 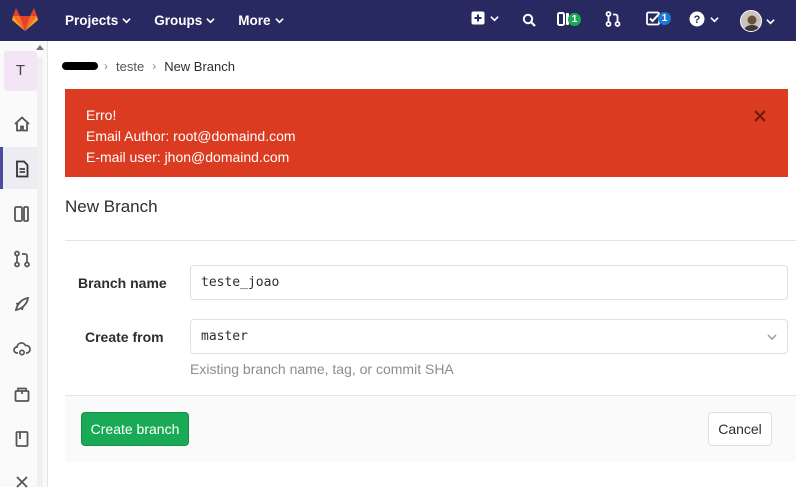 I want to click on help-dropdown: ?, so click(x=704, y=19).